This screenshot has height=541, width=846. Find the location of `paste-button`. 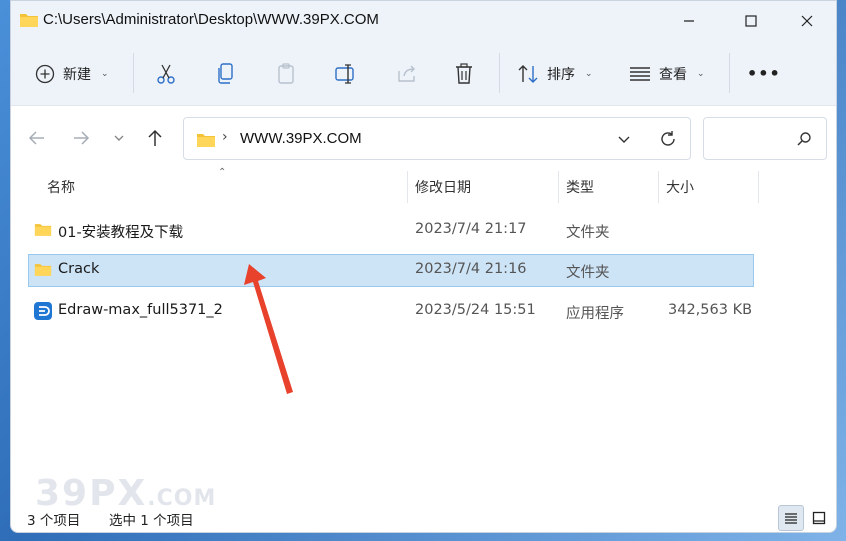

paste-button is located at coordinates (286, 73).